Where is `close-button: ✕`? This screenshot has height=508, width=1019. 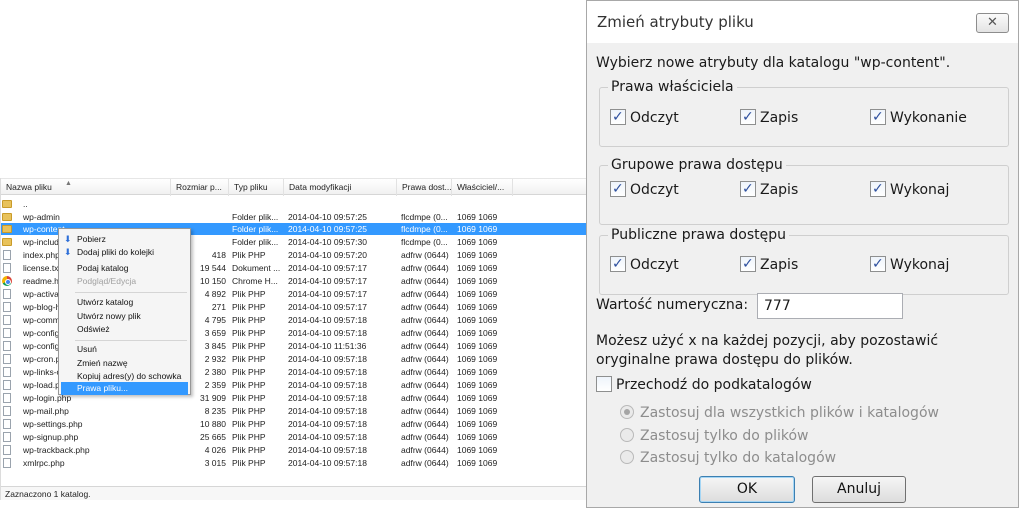
close-button: ✕ is located at coordinates (992, 23).